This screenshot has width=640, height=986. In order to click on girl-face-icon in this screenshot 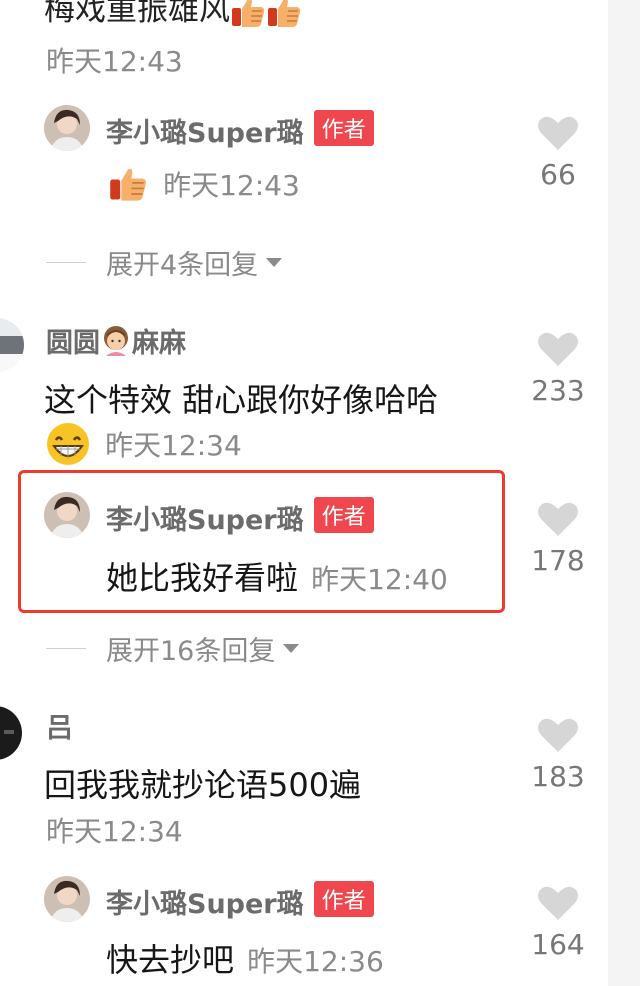, I will do `click(116, 341)`.